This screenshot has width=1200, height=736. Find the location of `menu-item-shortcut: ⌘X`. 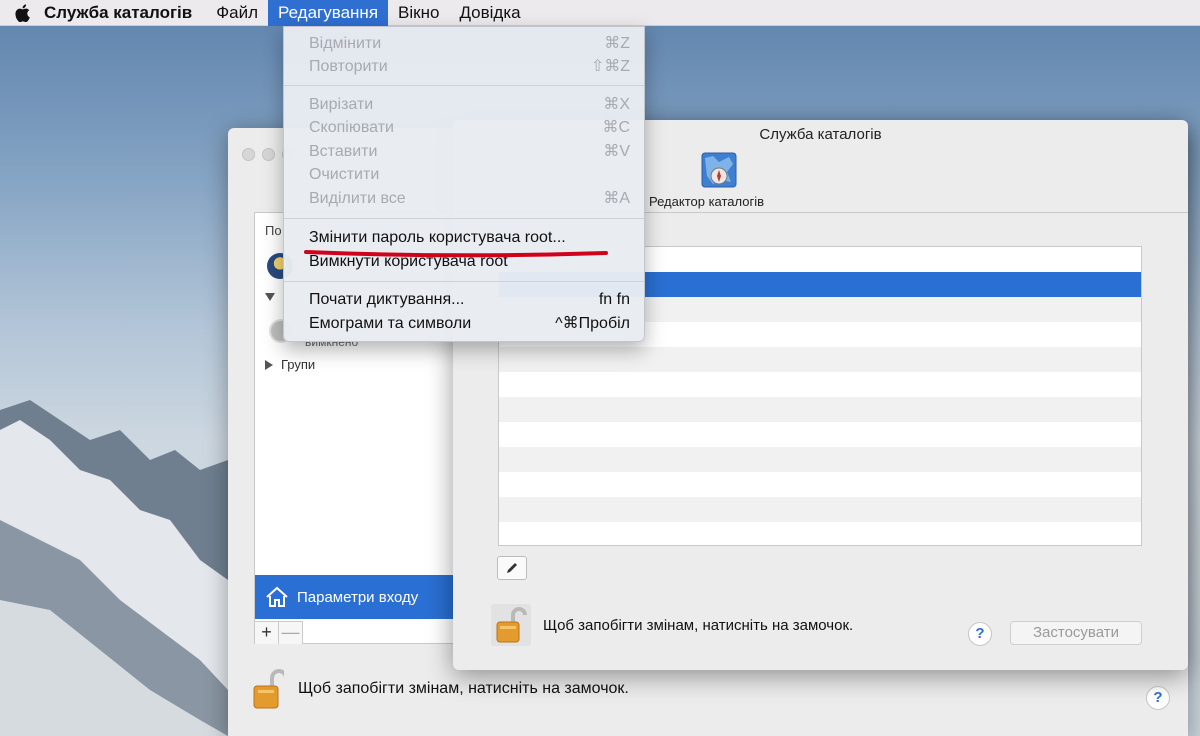

menu-item-shortcut: ⌘X is located at coordinates (616, 104).